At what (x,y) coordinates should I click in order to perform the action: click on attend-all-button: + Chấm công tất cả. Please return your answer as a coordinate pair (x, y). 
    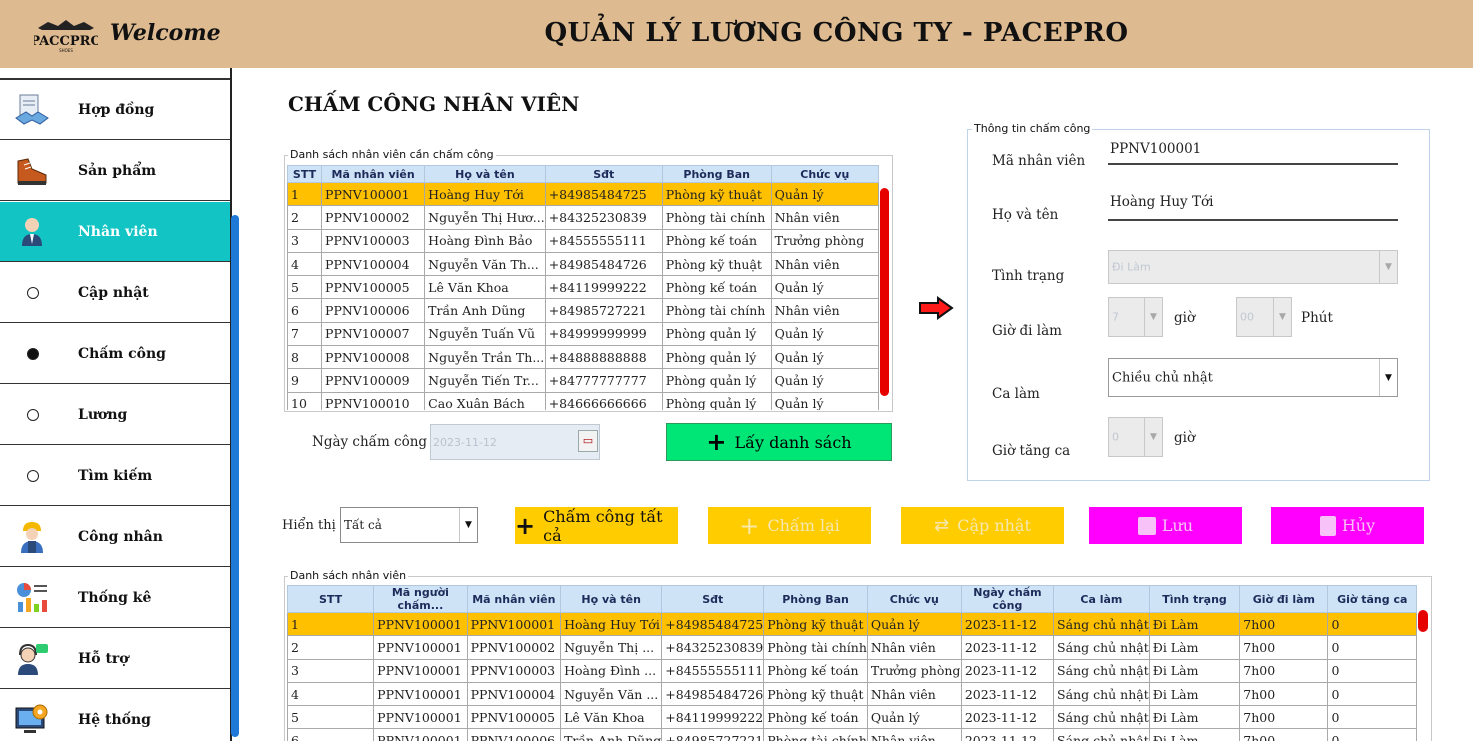
    Looking at the image, I should click on (596, 525).